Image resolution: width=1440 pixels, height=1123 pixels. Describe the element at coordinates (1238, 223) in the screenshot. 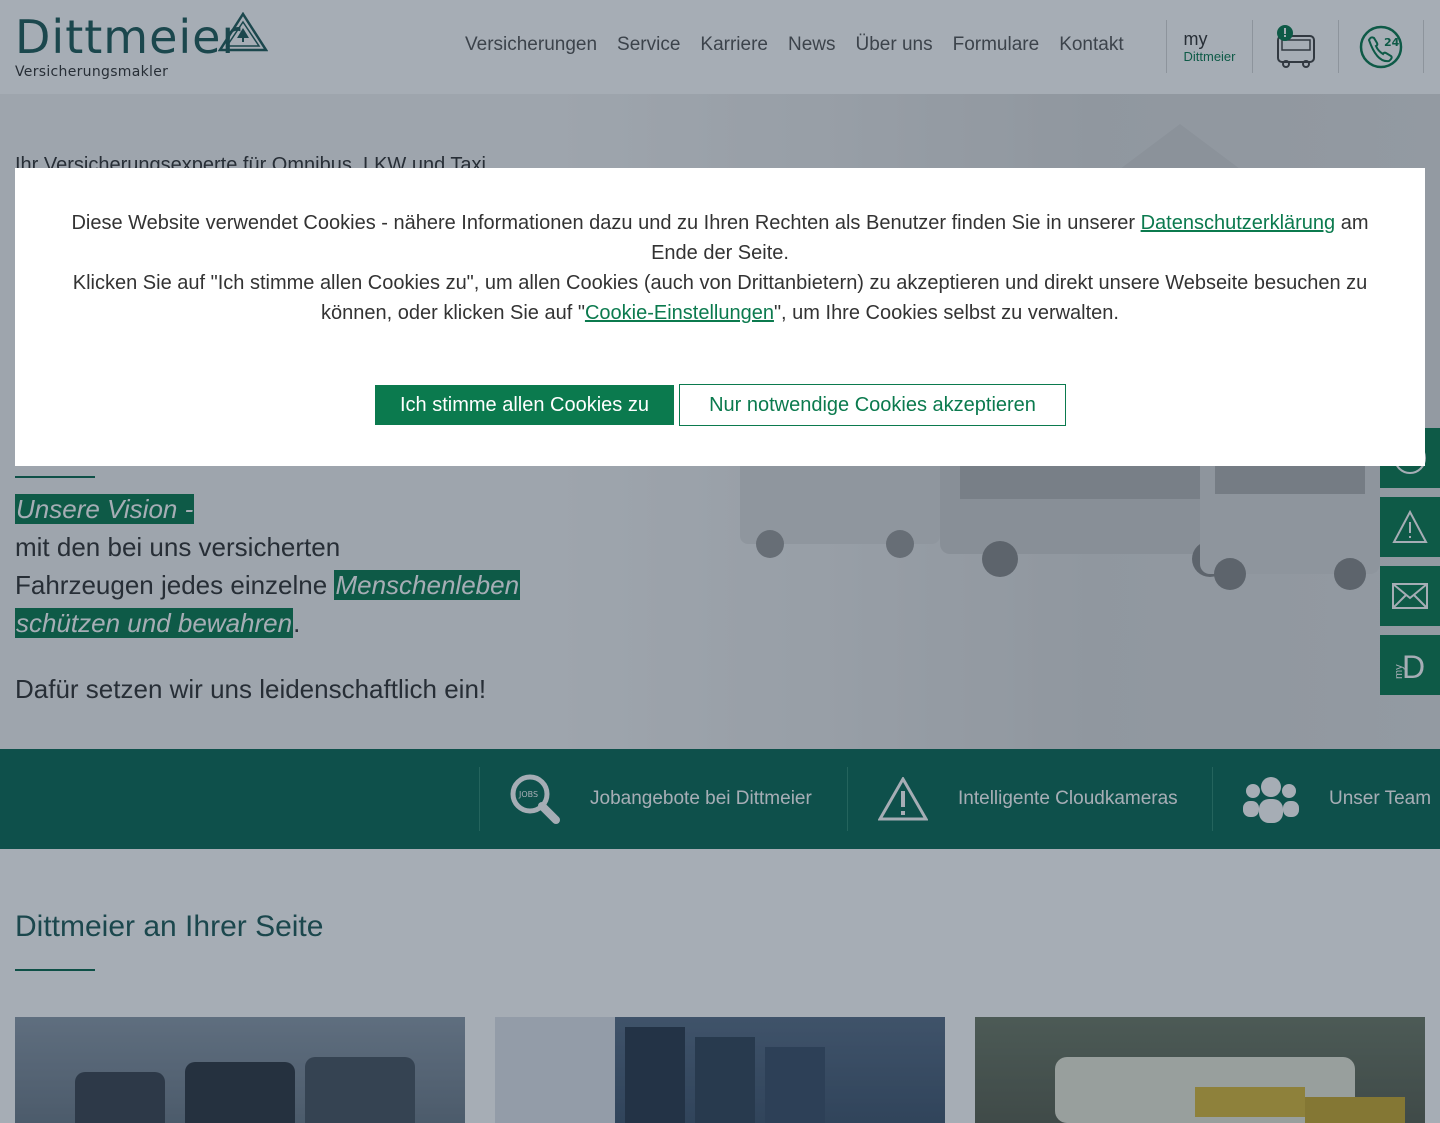

I see `privacy-policy-link: Datenschutzerklärung` at that location.